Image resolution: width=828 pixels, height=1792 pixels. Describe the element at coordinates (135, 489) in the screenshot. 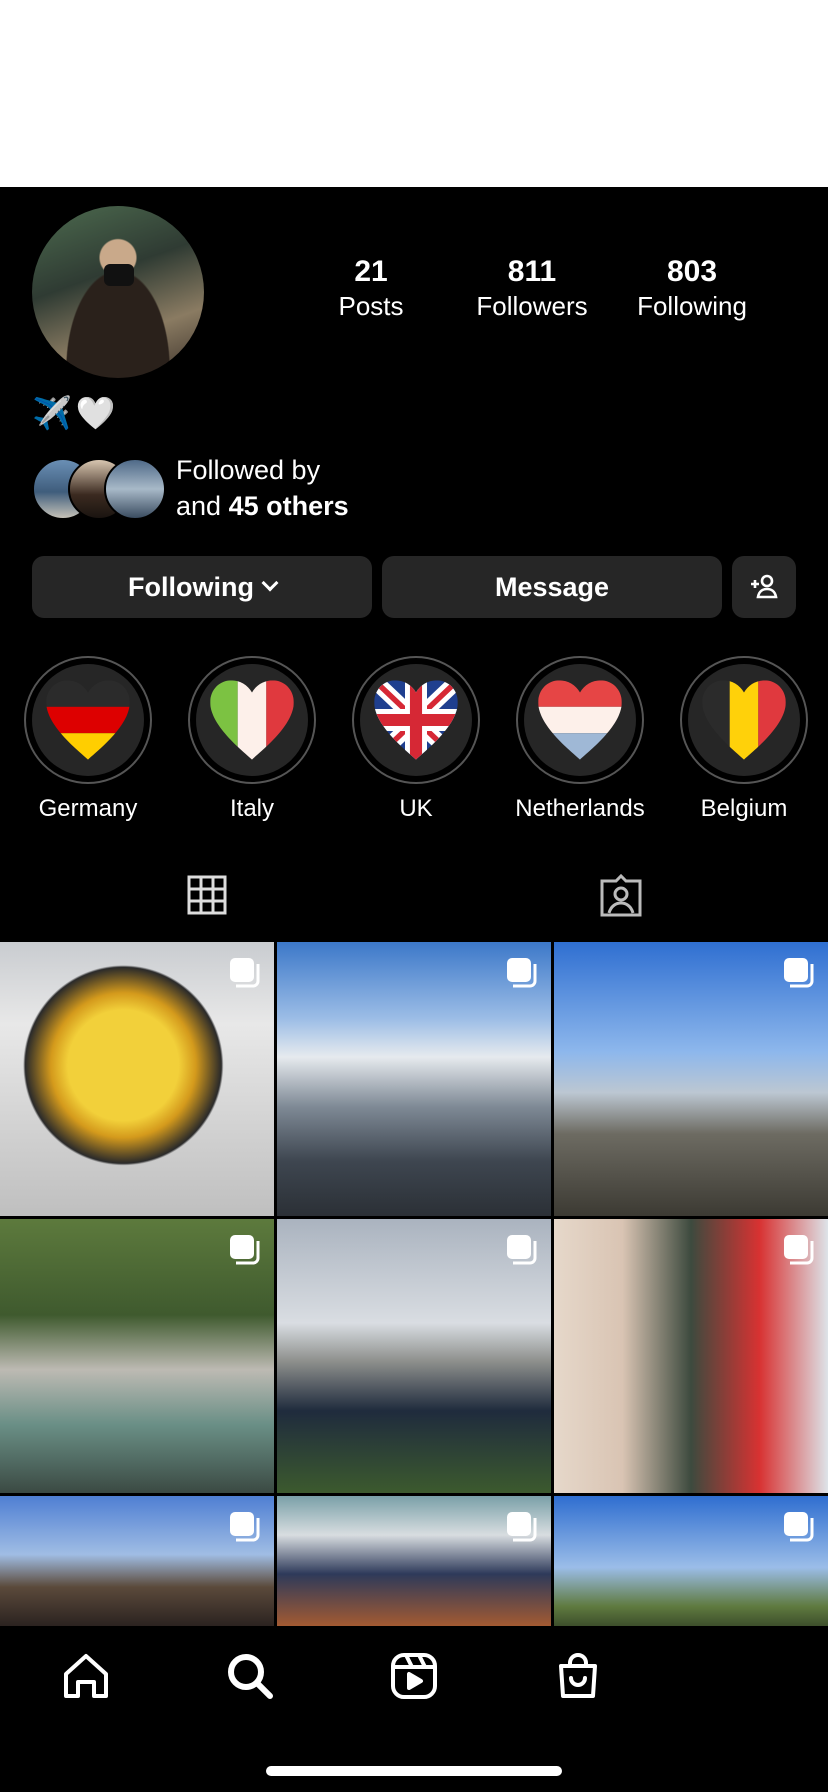

I see `avatar` at that location.